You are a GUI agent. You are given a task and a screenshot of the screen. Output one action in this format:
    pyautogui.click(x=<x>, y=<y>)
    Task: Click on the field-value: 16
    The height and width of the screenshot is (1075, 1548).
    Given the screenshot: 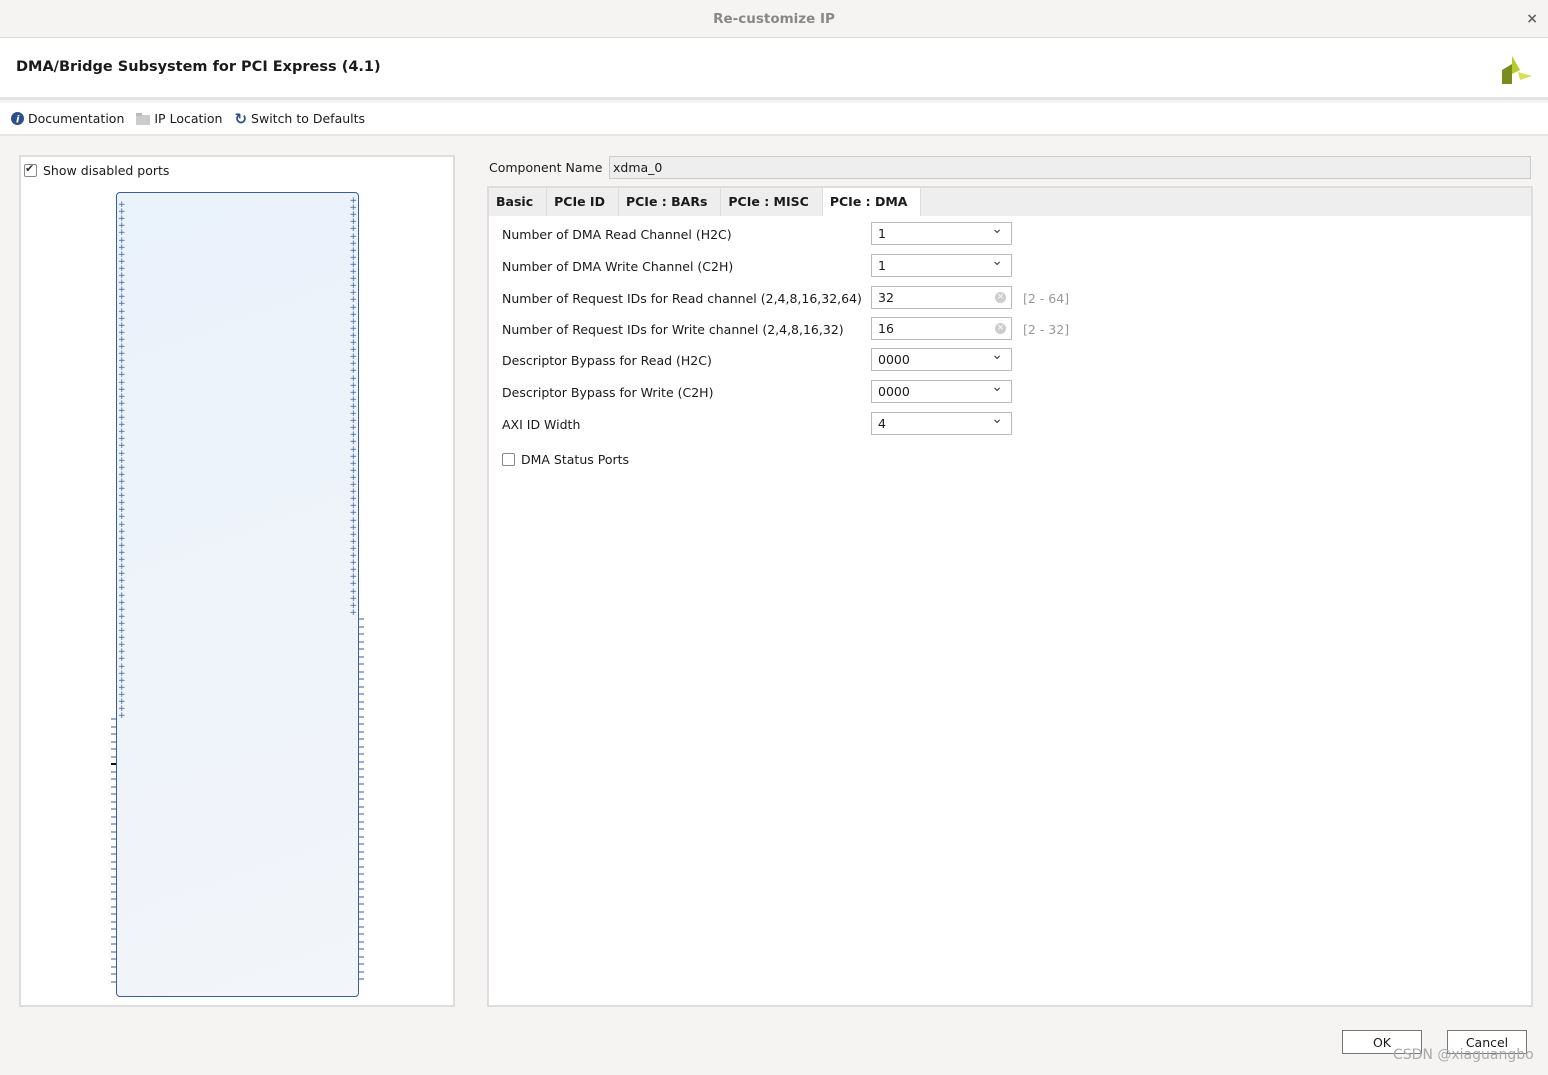 What is the action you would take?
    pyautogui.click(x=886, y=328)
    